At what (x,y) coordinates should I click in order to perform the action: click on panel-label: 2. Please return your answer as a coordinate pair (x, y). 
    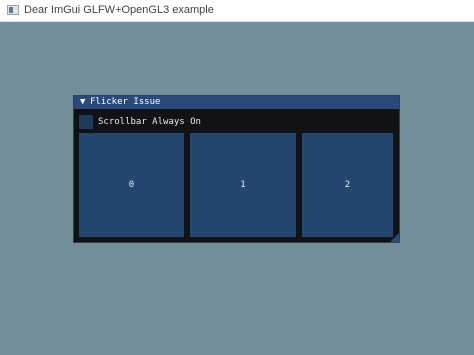
    Looking at the image, I should click on (347, 185).